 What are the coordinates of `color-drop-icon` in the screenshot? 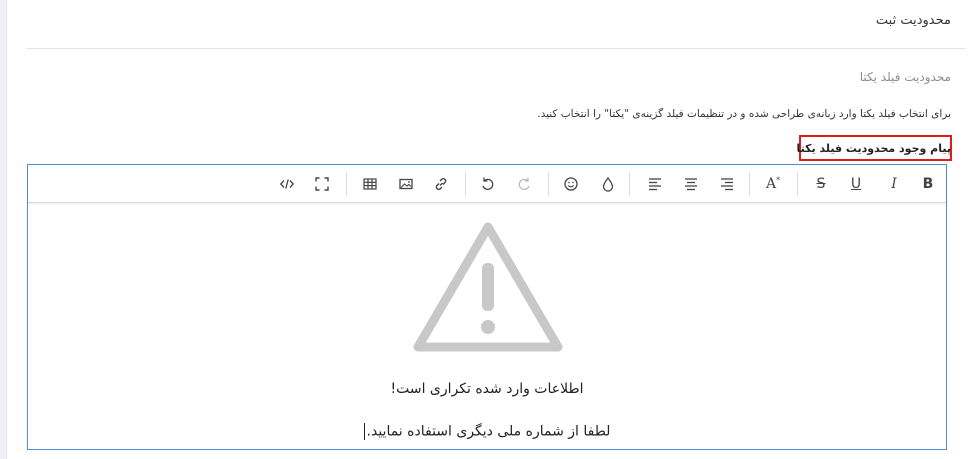 It's located at (608, 184).